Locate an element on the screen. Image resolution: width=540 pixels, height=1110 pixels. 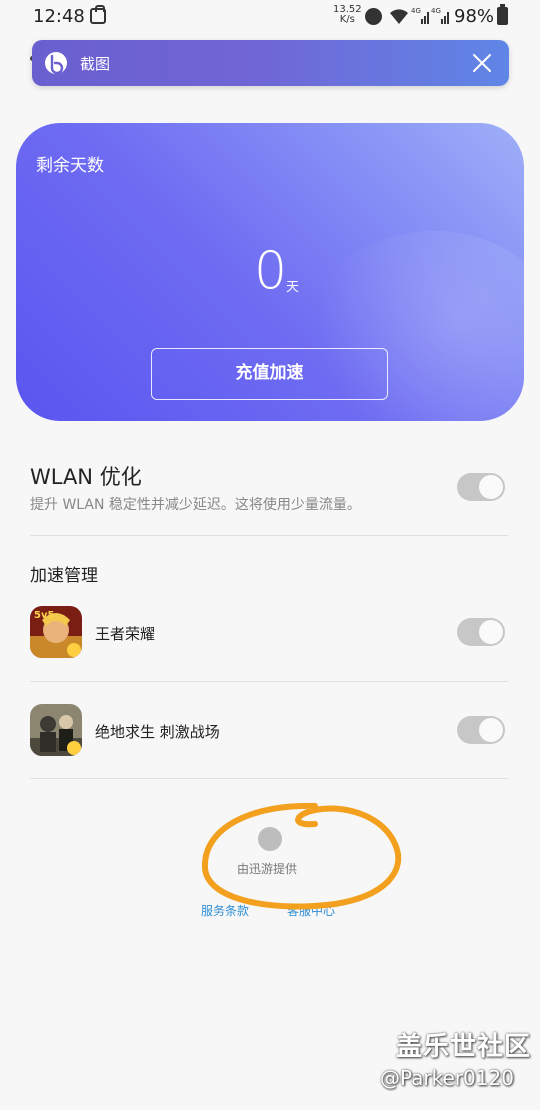
wlan-description: 提升 WLAN 稳定性并减少延迟。这将使用少量流量。 is located at coordinates (195, 505).